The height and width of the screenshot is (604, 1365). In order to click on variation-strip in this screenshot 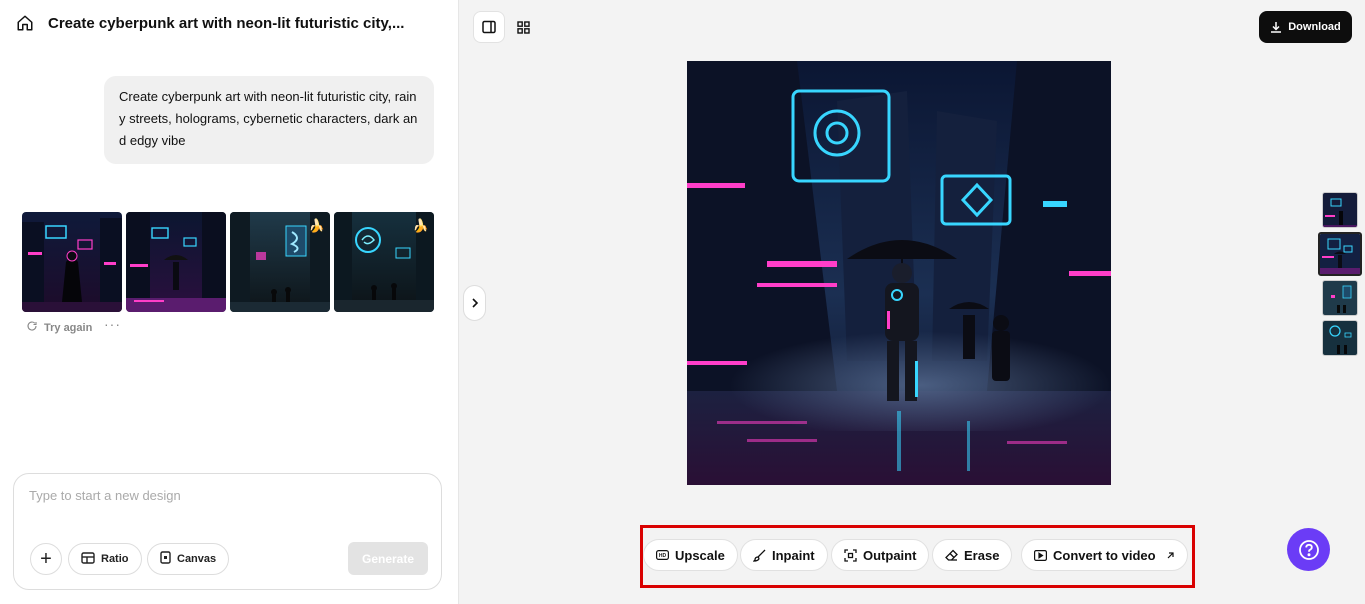, I will do `click(1340, 274)`.